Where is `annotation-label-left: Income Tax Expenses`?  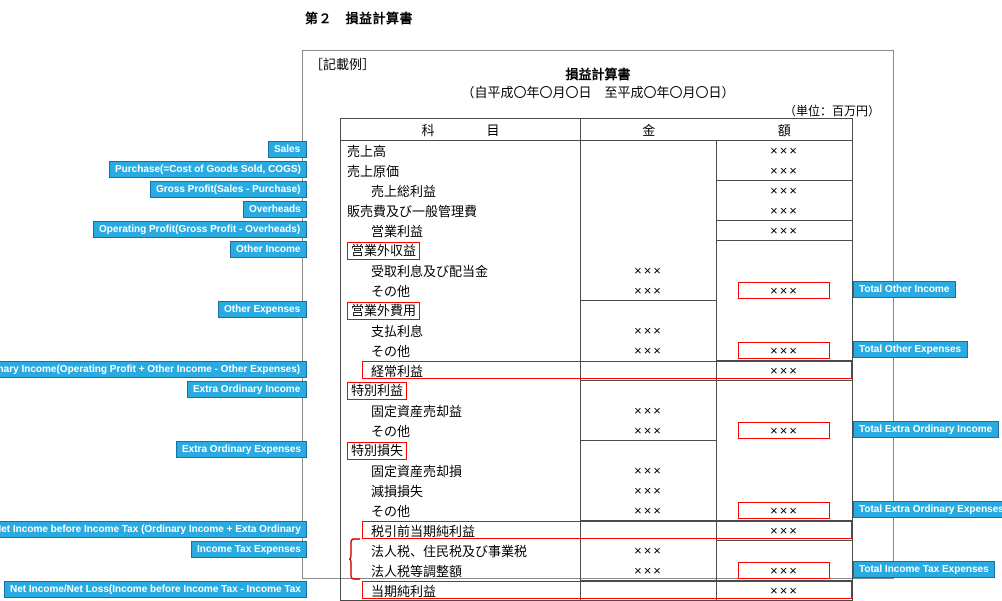
annotation-label-left: Income Tax Expenses is located at coordinates (249, 549).